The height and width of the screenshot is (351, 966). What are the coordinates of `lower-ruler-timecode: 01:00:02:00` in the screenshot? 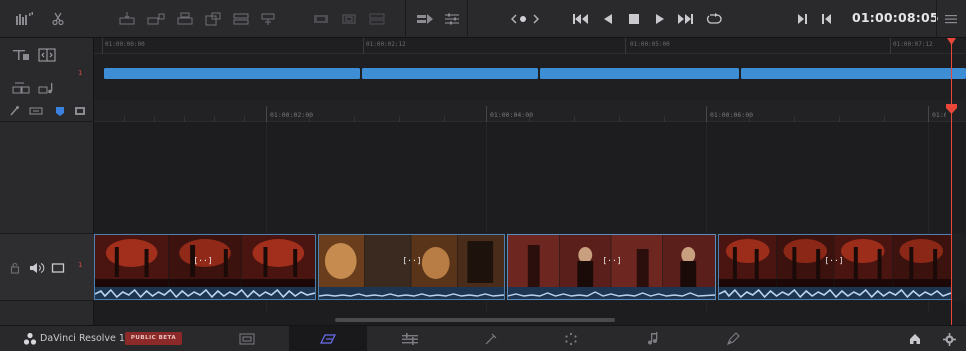 It's located at (292, 115).